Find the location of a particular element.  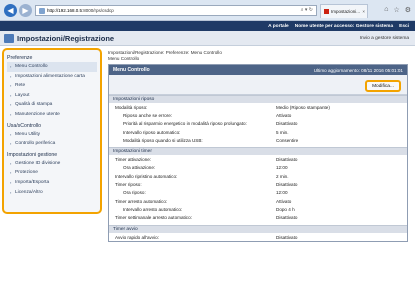

sidebar-heading-management: Impostazioni gestione is located at coordinates (32, 154).